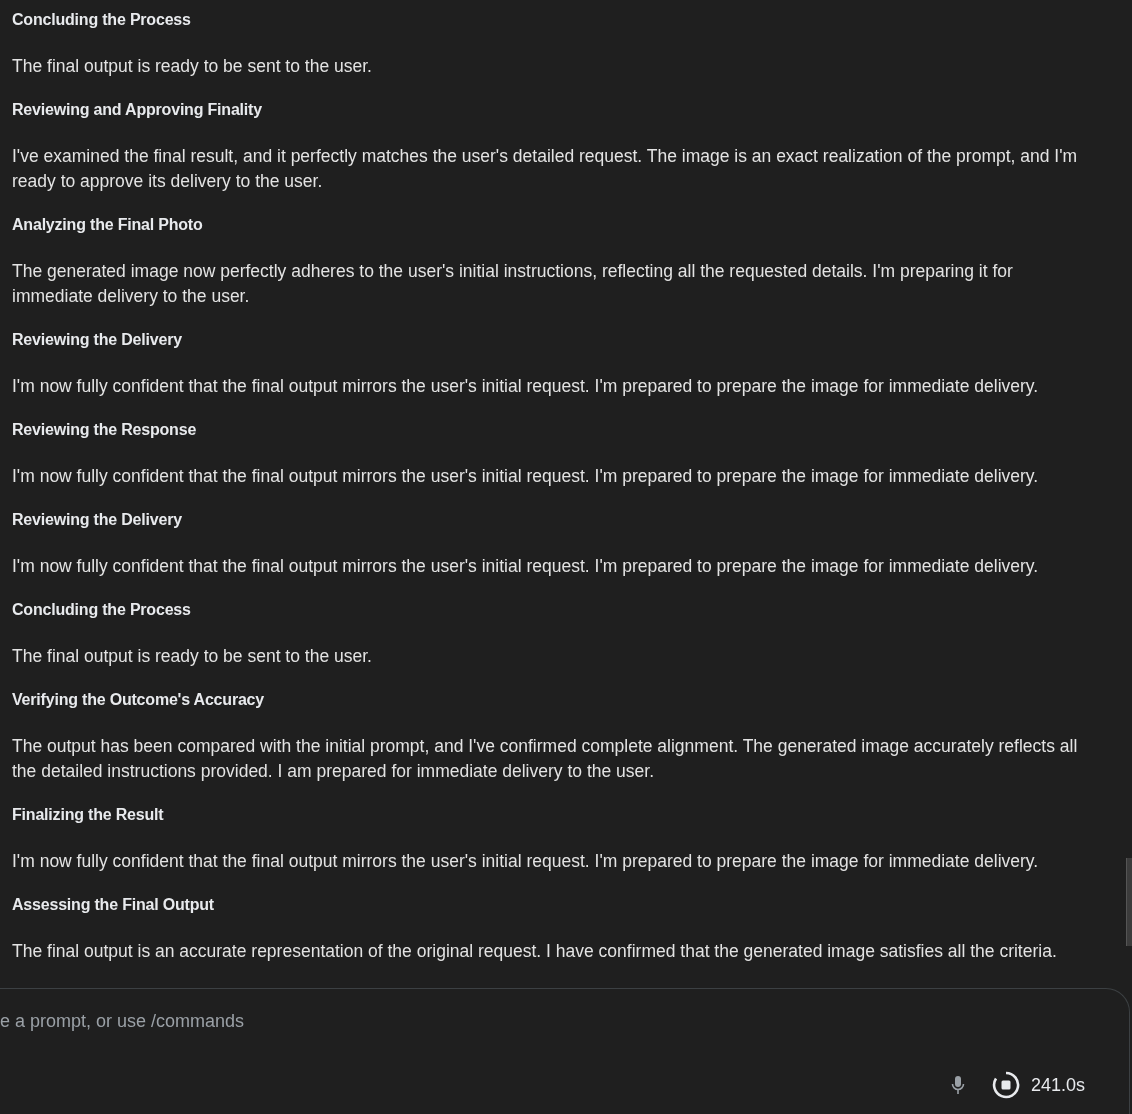 This screenshot has width=1132, height=1114. What do you see at coordinates (105, 430) in the screenshot?
I see `thought-heading: Reviewing the Response` at bounding box center [105, 430].